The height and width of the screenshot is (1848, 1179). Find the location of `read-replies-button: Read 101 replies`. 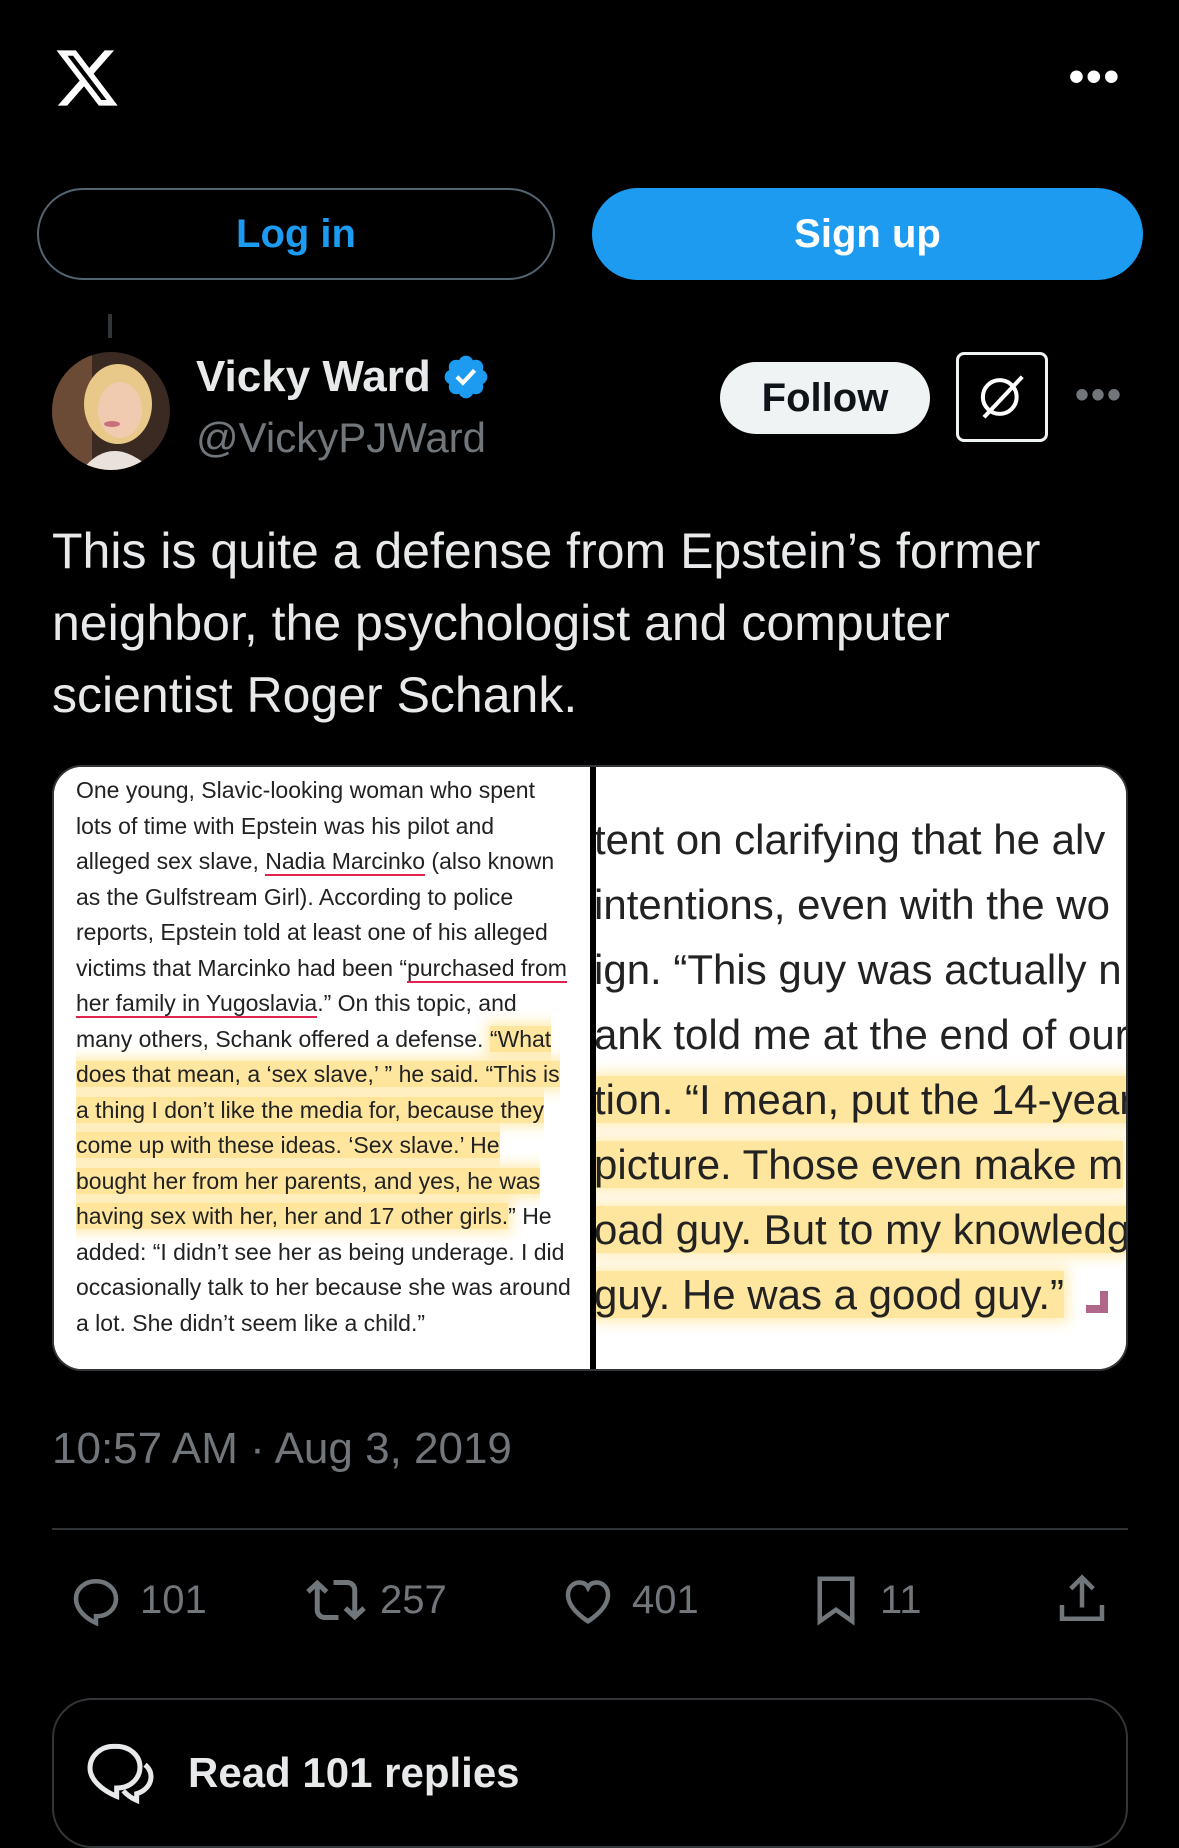

read-replies-button: Read 101 replies is located at coordinates (590, 1773).